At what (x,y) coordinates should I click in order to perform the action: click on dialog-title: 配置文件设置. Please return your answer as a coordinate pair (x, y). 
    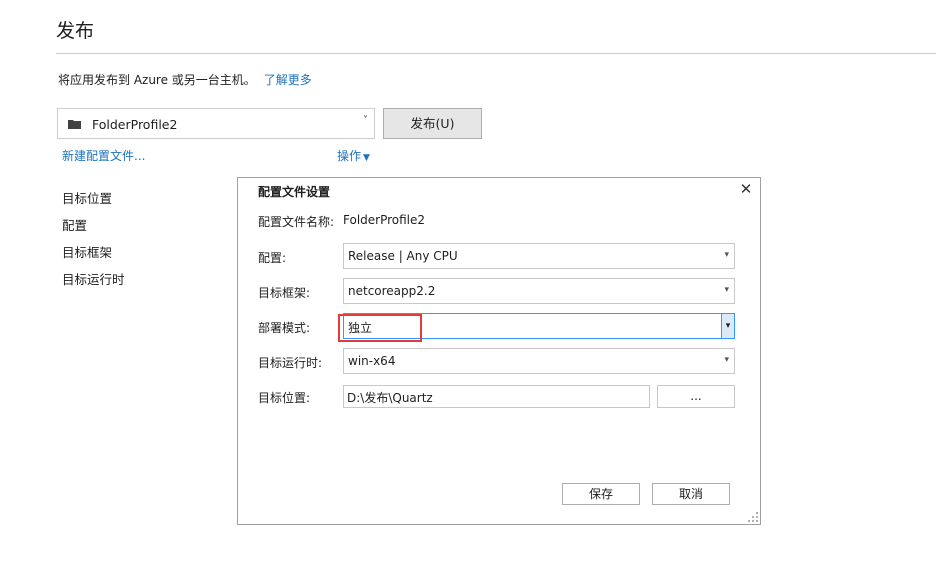
    Looking at the image, I should click on (294, 192).